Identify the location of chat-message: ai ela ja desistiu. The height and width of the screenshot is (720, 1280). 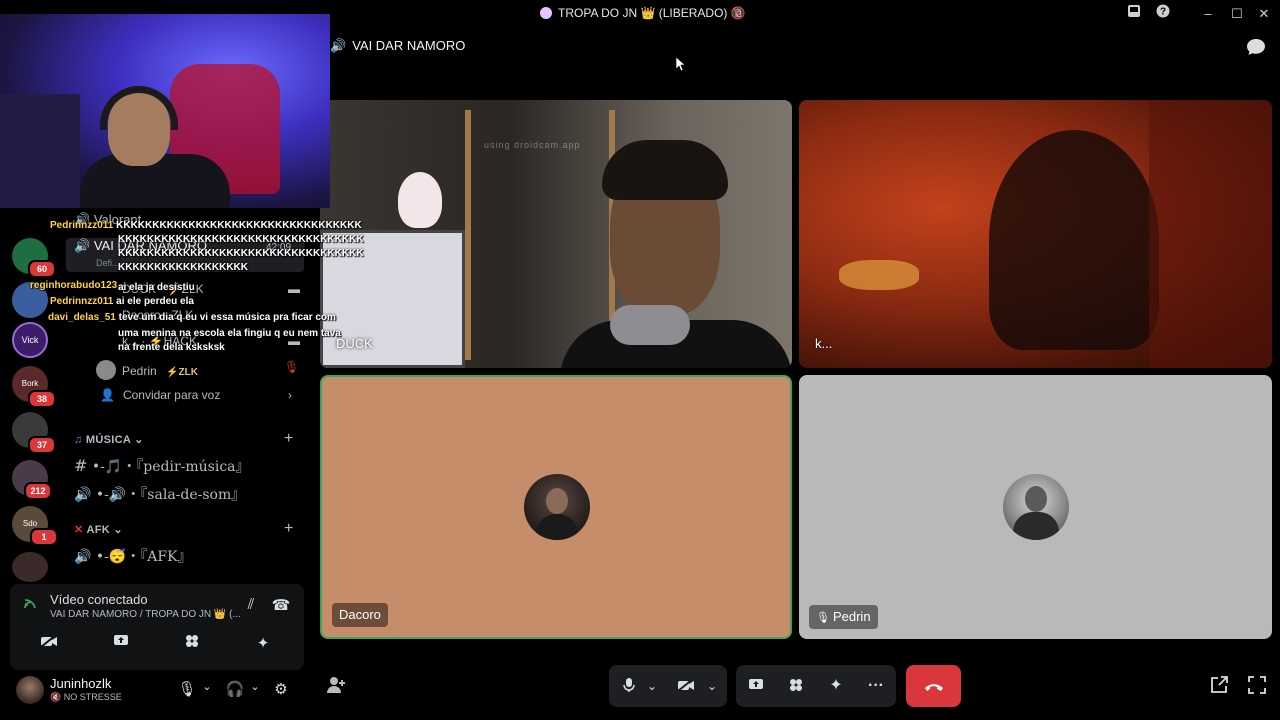
(156, 287).